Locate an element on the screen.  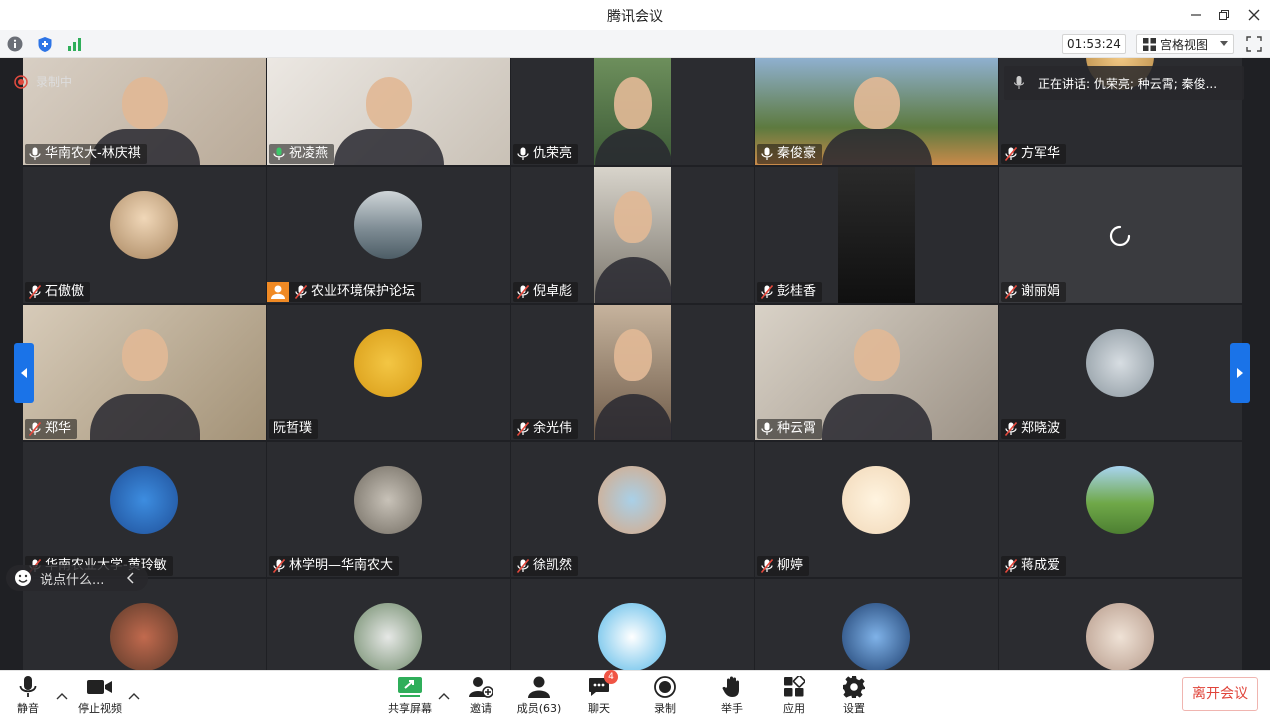
stop-video-button: 停止视频 is located at coordinates (100, 695).